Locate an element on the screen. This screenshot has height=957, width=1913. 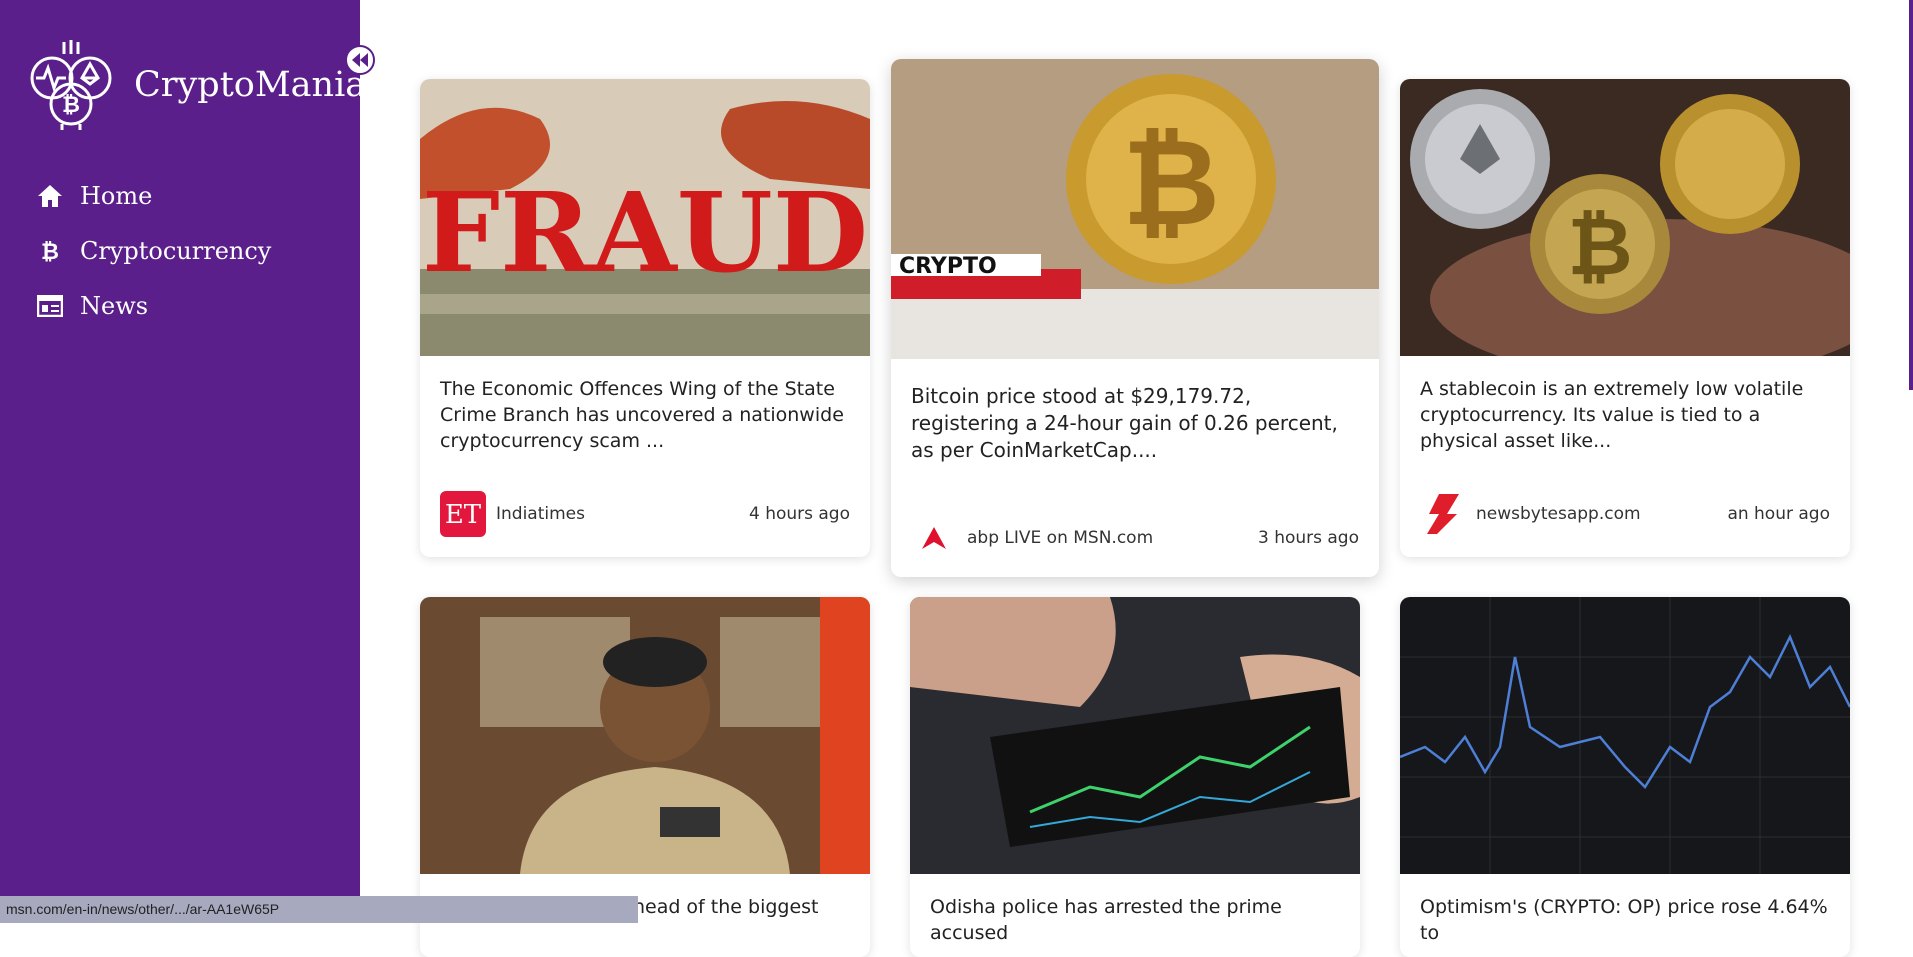
scrollbar-thumb is located at coordinates (1911, 195).